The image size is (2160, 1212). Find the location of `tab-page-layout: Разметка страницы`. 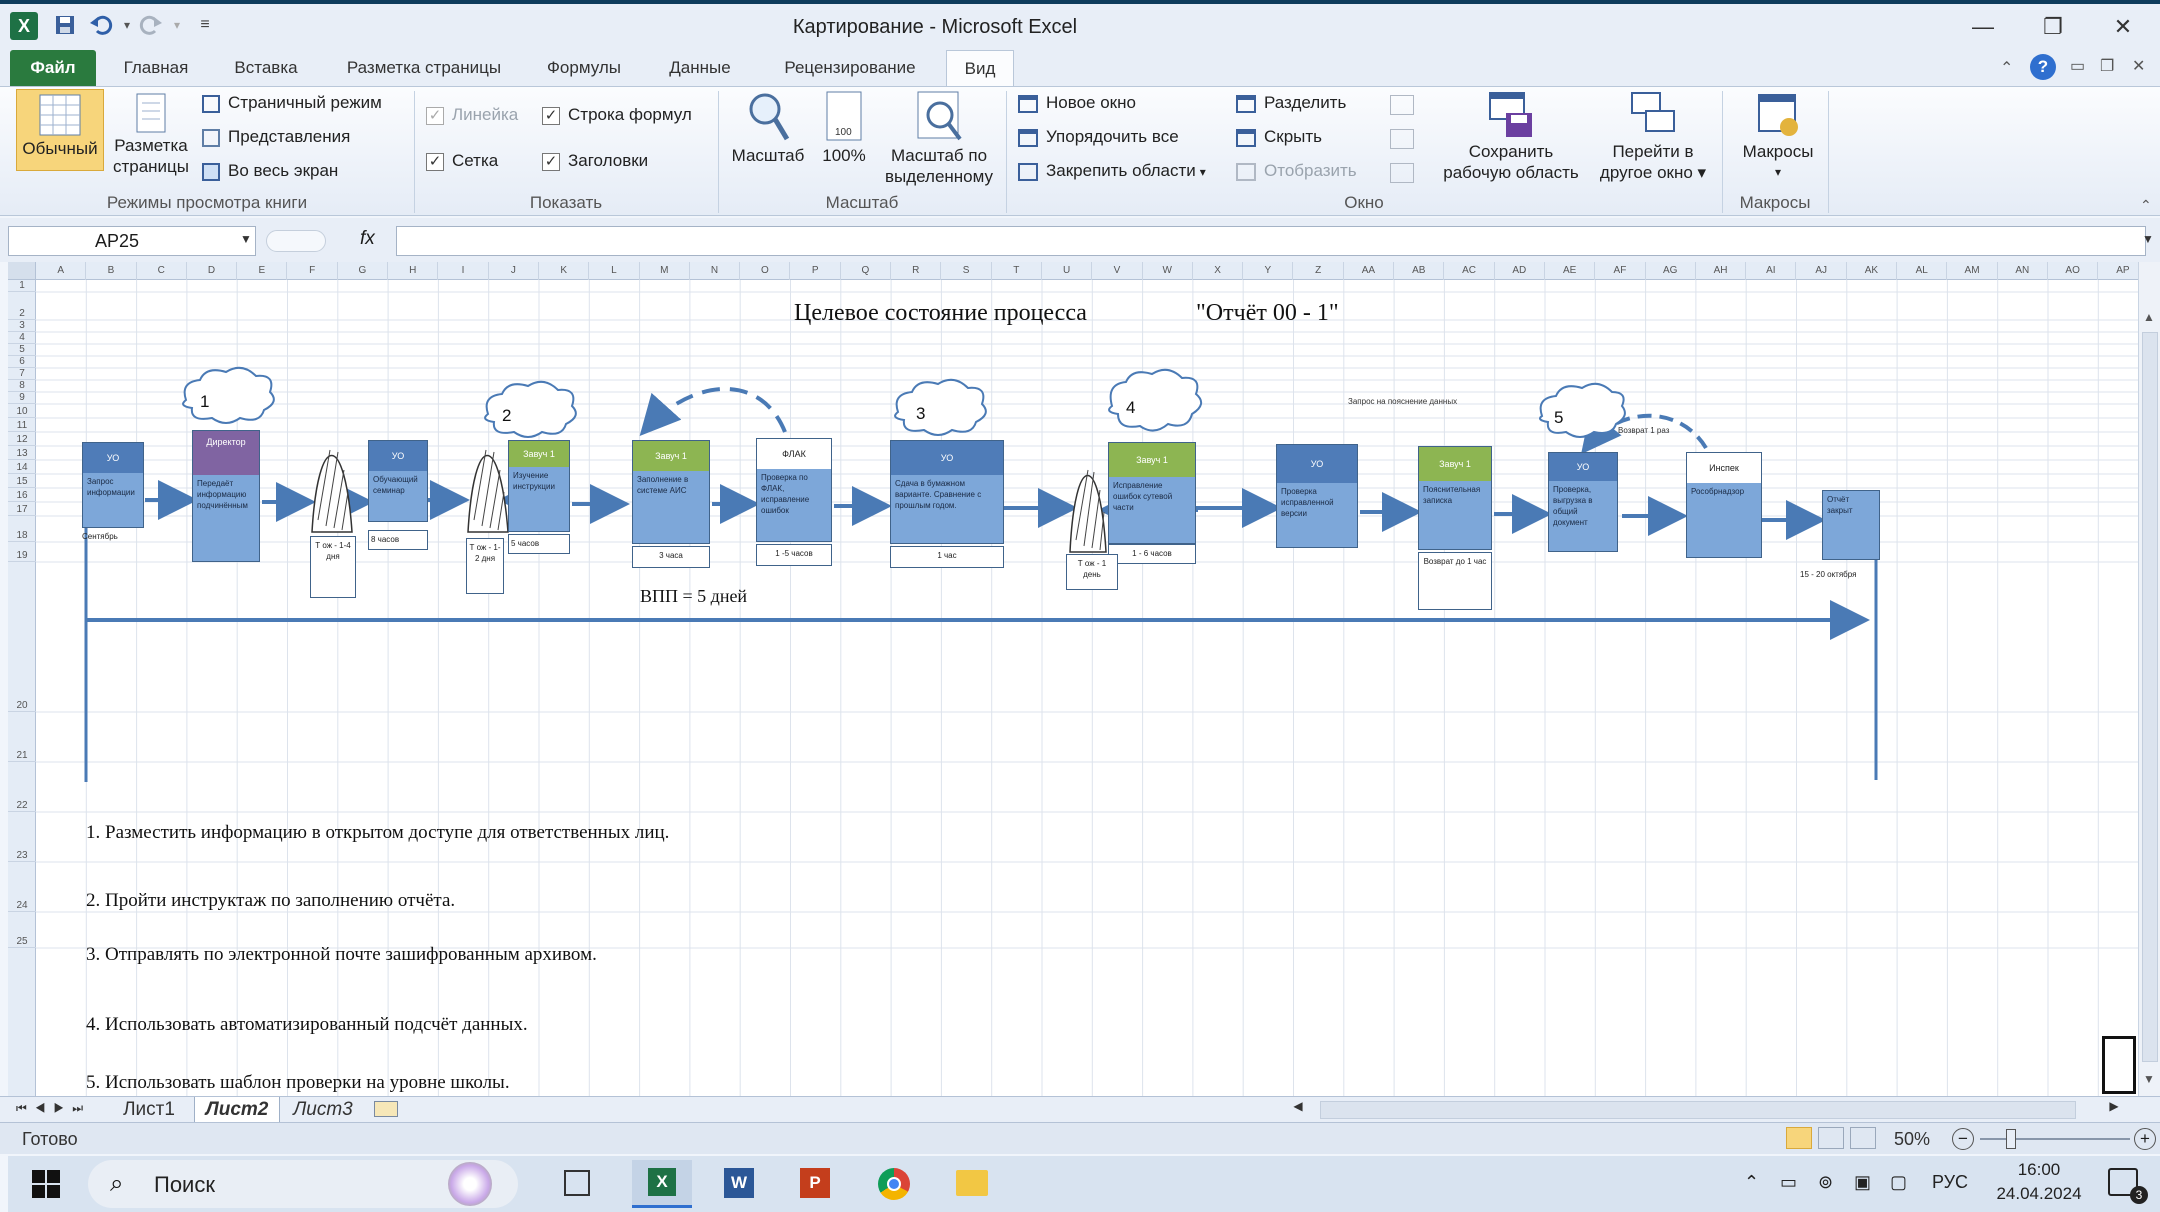

tab-page-layout: Разметка страницы is located at coordinates (424, 68).